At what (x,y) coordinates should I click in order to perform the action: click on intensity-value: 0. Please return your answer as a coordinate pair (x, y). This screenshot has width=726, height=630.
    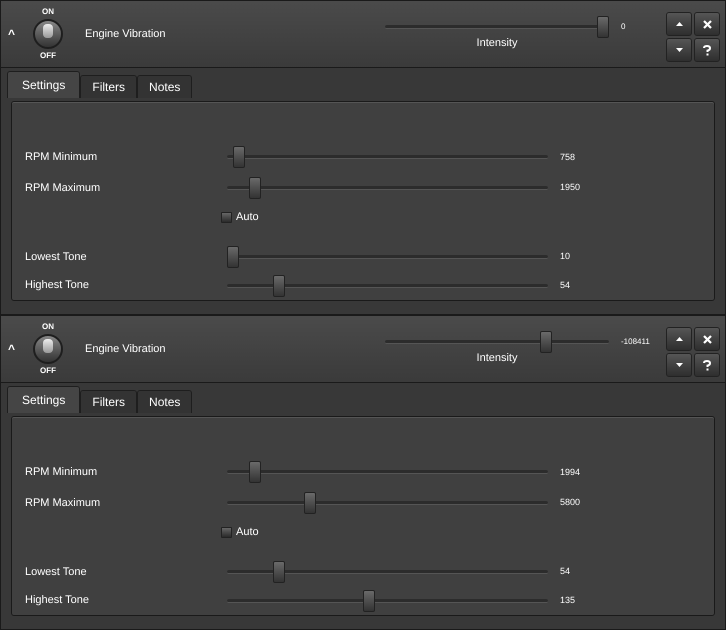
    Looking at the image, I should click on (623, 27).